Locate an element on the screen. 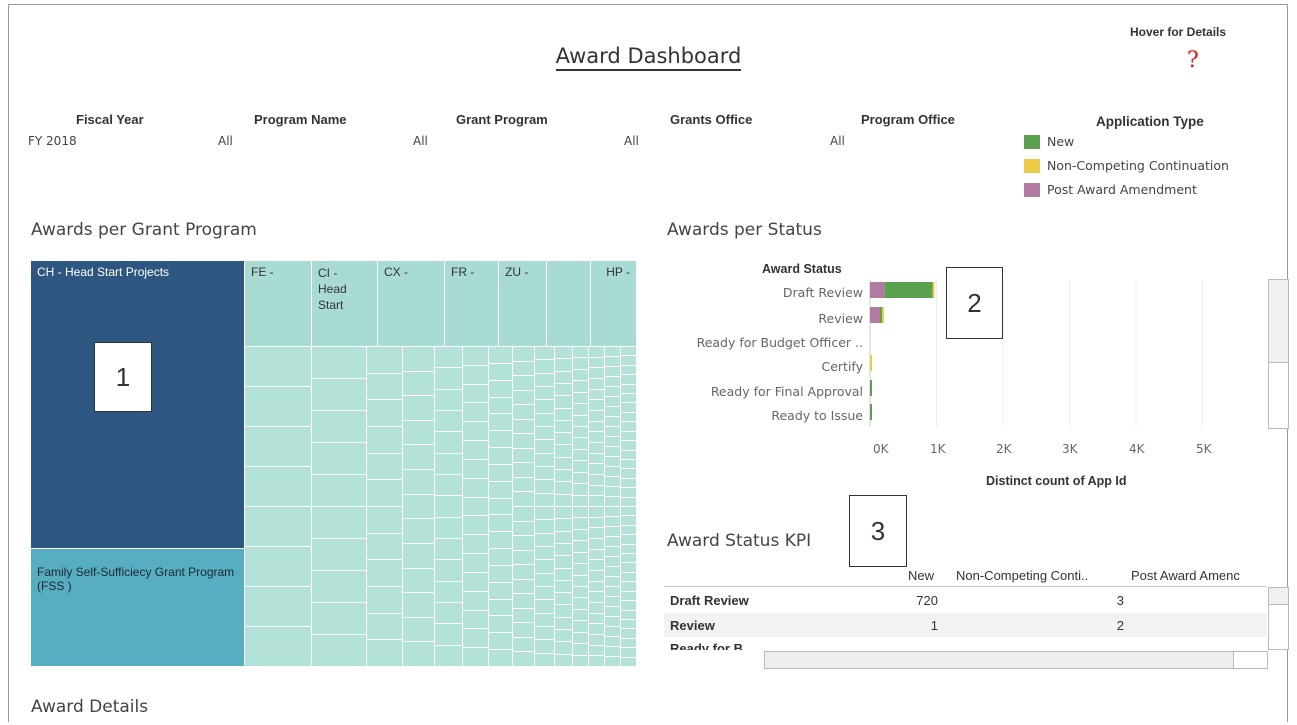 The image size is (1297, 725). kpi-h-scrollbar is located at coordinates (1016, 660).